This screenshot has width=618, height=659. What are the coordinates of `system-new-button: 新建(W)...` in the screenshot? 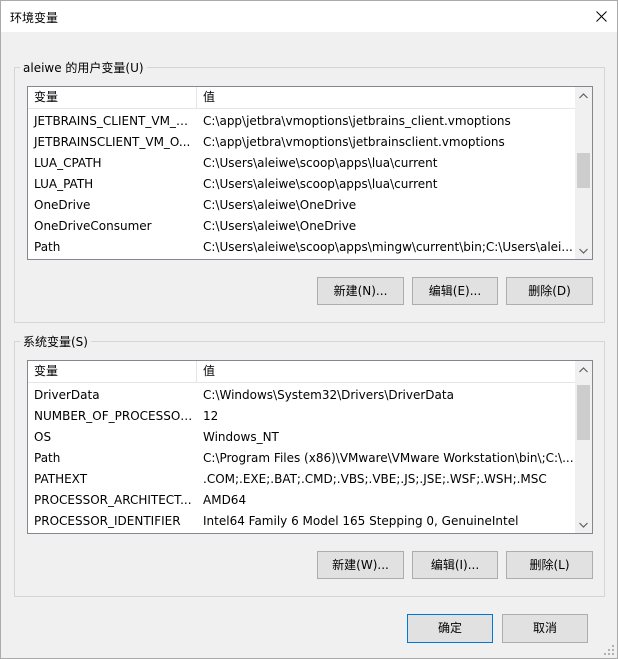 It's located at (360, 565).